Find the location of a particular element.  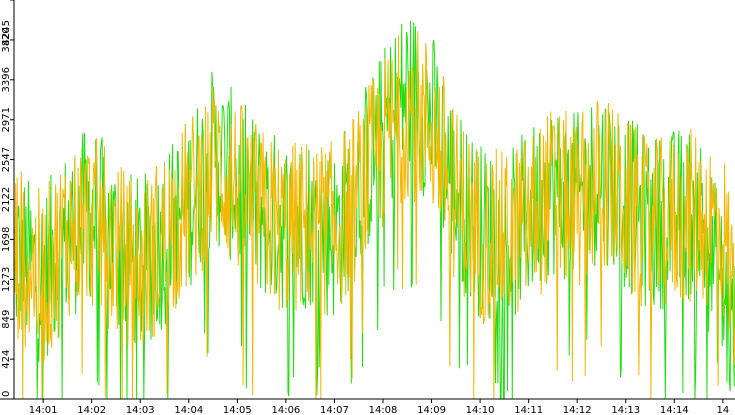

x-tick-label: 14:06 is located at coordinates (285, 410).